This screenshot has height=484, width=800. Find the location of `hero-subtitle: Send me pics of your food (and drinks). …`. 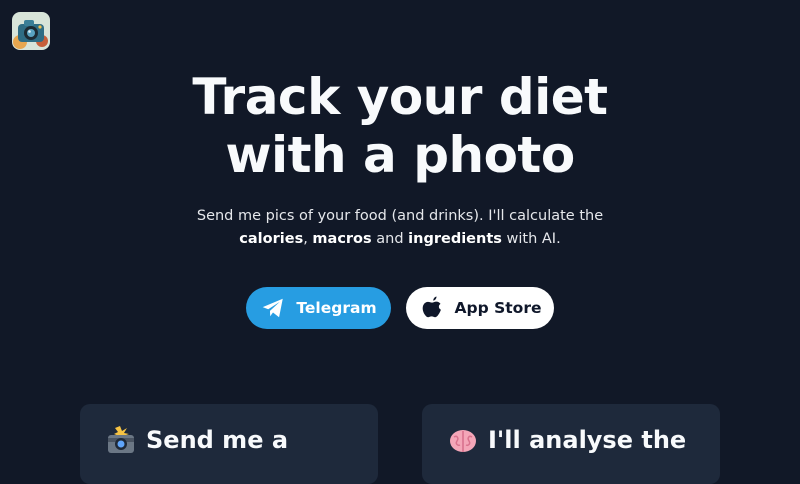

hero-subtitle: Send me pics of your food (and drinks). … is located at coordinates (400, 228).